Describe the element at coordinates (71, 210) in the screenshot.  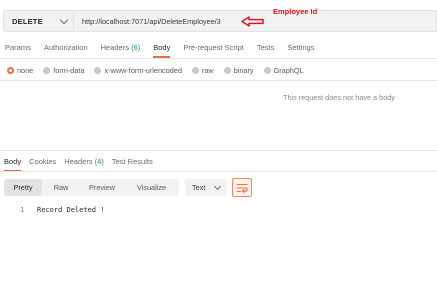
I see `response-body-line: Record Deleted !` at that location.